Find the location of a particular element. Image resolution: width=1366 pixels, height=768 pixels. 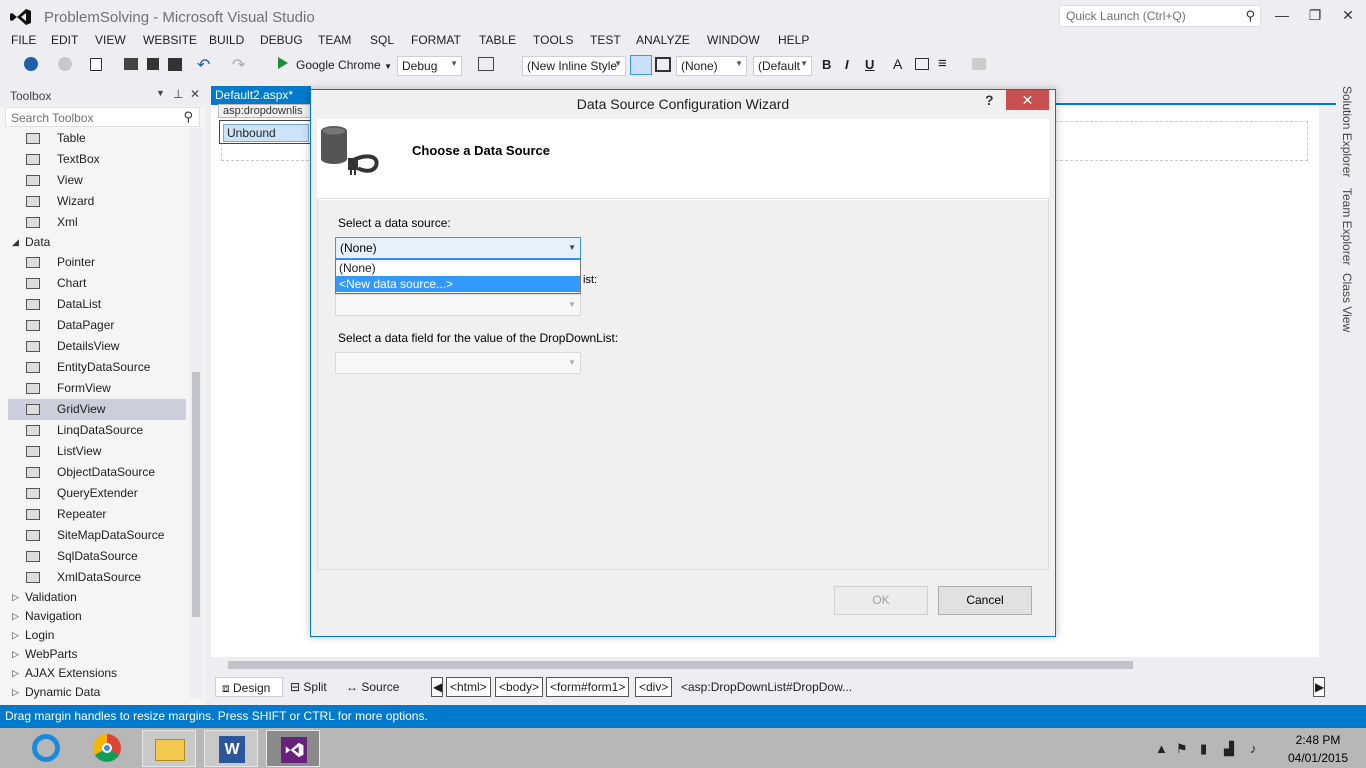

toolbox-item-objectdatasource: ObjectDataSource is located at coordinates (97, 472).